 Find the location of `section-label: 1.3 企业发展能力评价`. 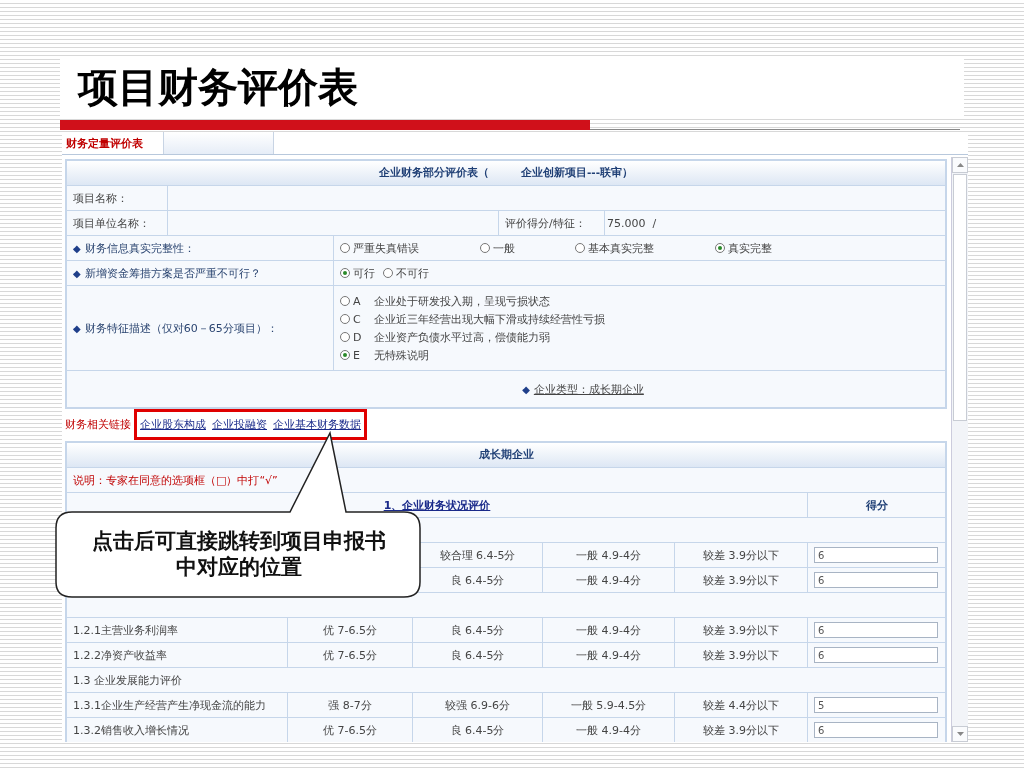

section-label: 1.3 企业发展能力评价 is located at coordinates (127, 680).